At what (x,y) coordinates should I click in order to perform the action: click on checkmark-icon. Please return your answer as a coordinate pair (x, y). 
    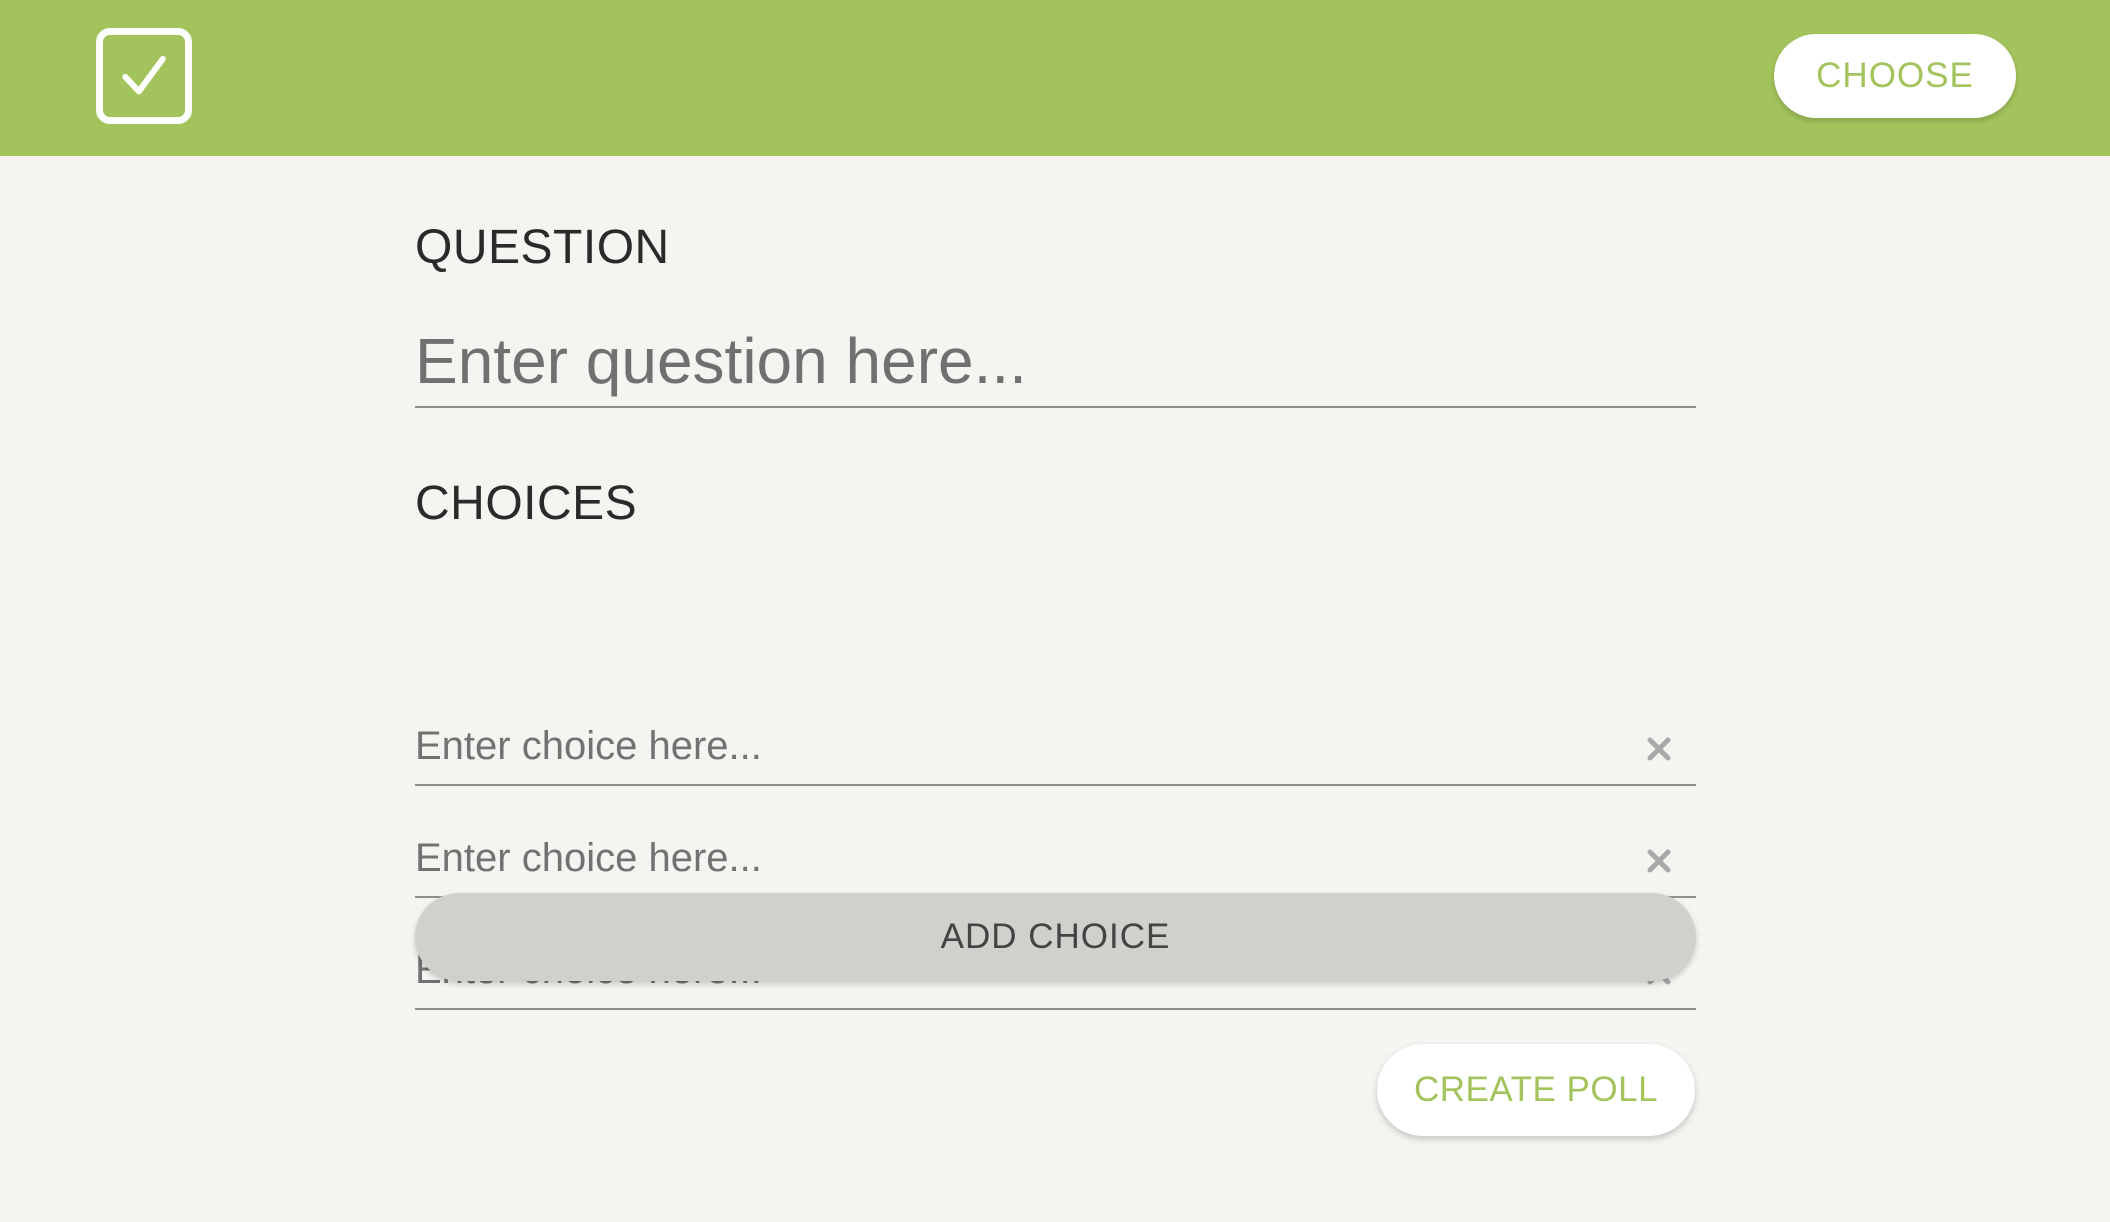
    Looking at the image, I should click on (144, 75).